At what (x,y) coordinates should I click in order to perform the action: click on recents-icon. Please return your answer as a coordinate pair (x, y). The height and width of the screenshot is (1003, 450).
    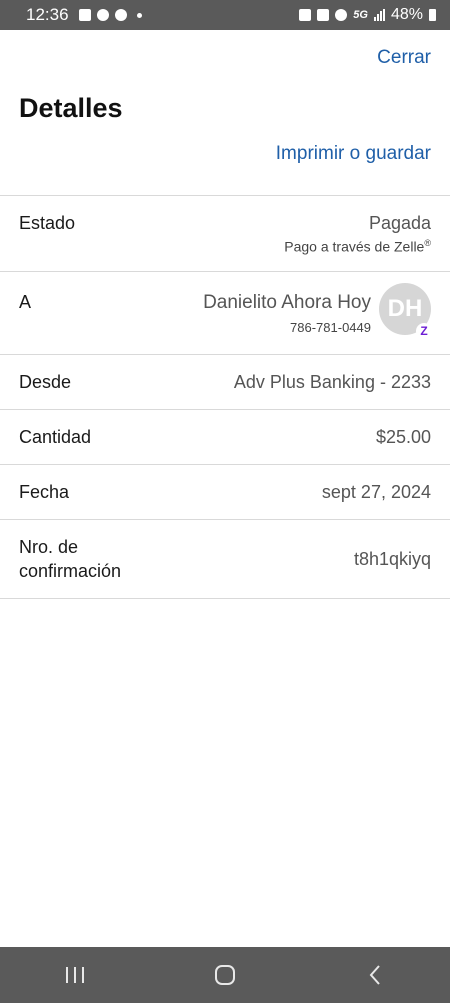
    Looking at the image, I should click on (75, 975).